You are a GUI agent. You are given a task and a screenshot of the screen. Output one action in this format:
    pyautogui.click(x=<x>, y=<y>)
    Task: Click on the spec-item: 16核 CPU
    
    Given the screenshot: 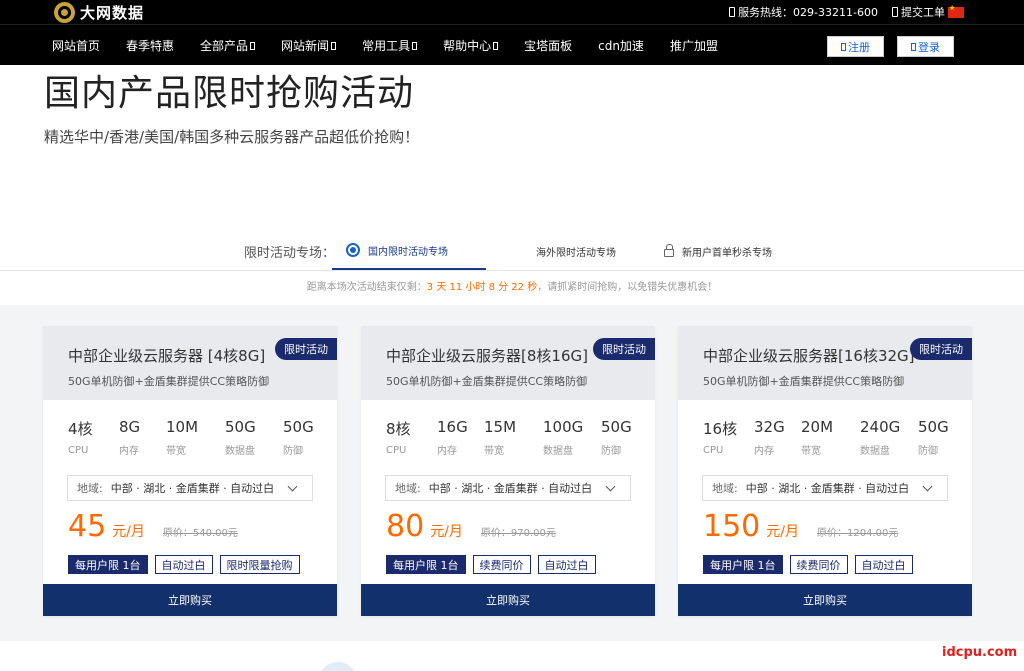 What is the action you would take?
    pyautogui.click(x=720, y=437)
    